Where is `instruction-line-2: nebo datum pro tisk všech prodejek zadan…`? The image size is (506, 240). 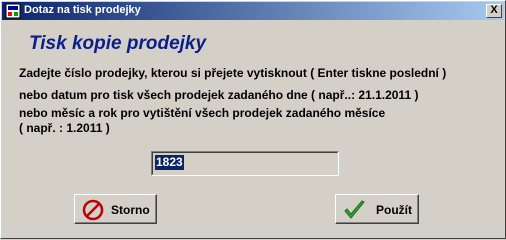 instruction-line-2: nebo datum pro tisk všech prodejek zadan… is located at coordinates (219, 95).